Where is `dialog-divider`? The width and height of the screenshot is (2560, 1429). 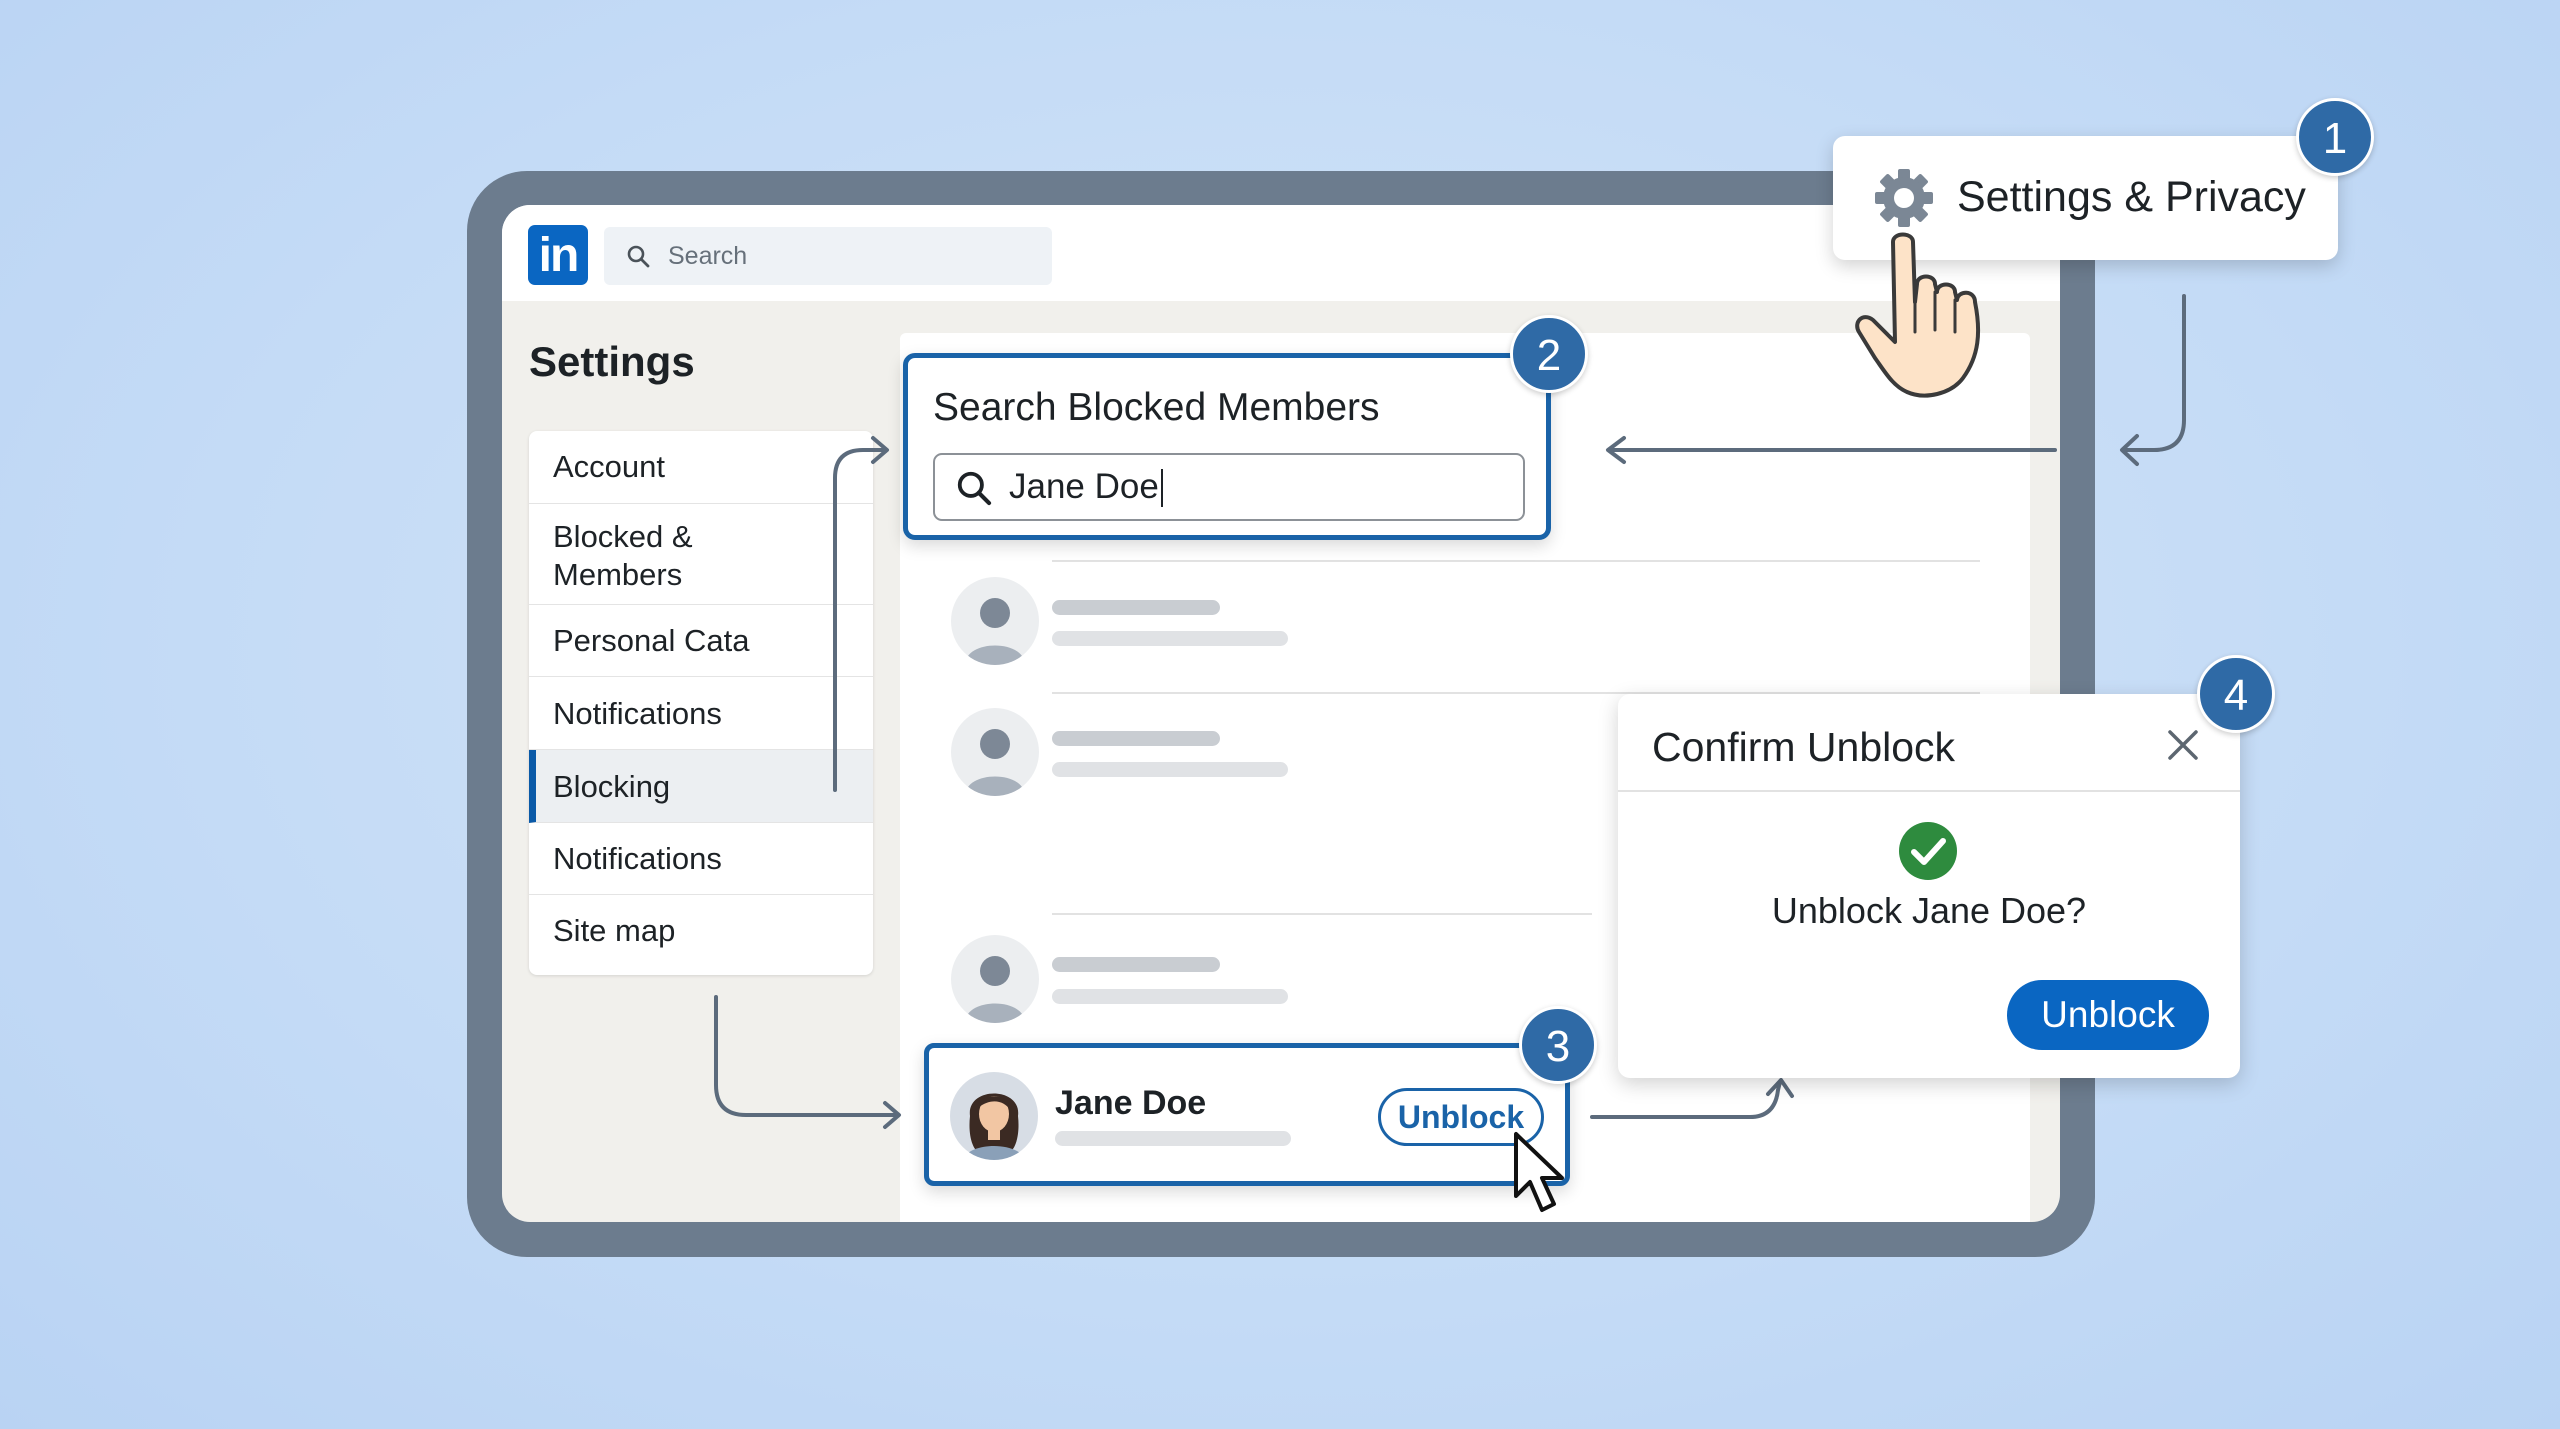
dialog-divider is located at coordinates (1929, 791).